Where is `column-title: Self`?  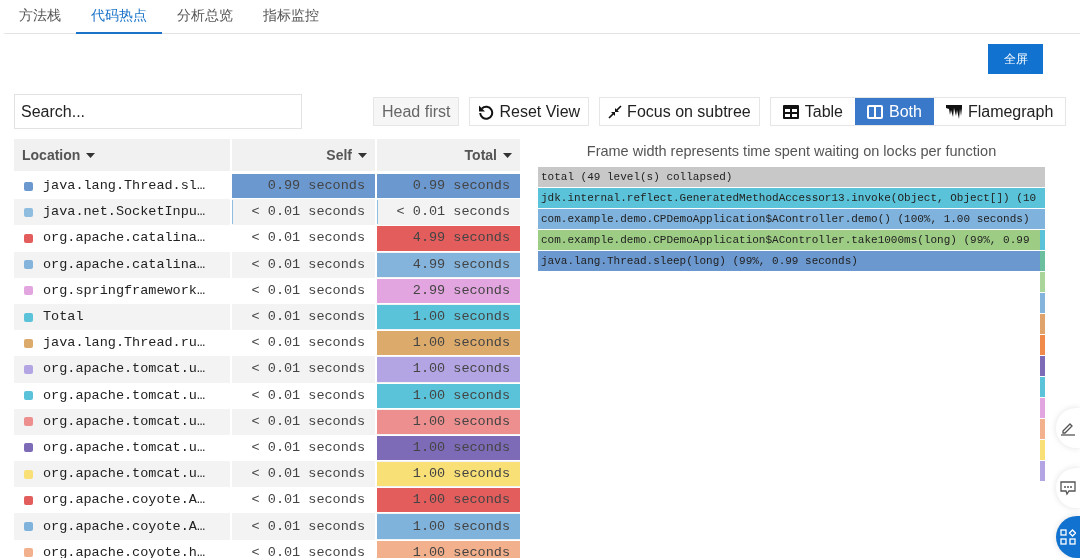 column-title: Self is located at coordinates (339, 155).